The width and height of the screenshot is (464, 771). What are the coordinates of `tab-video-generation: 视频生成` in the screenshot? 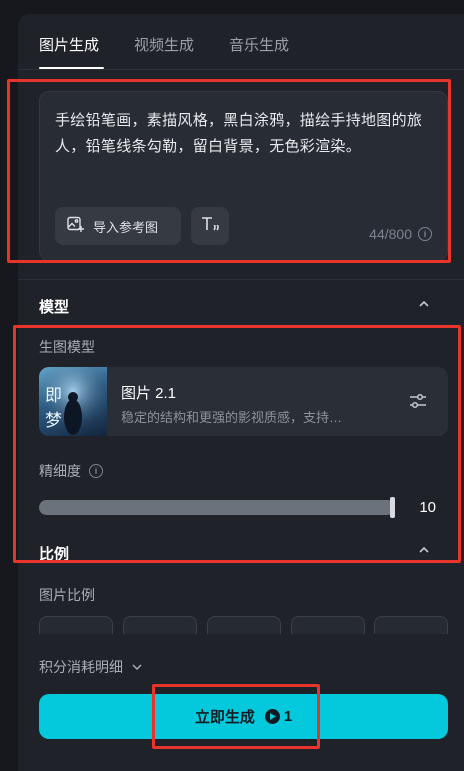 It's located at (164, 44).